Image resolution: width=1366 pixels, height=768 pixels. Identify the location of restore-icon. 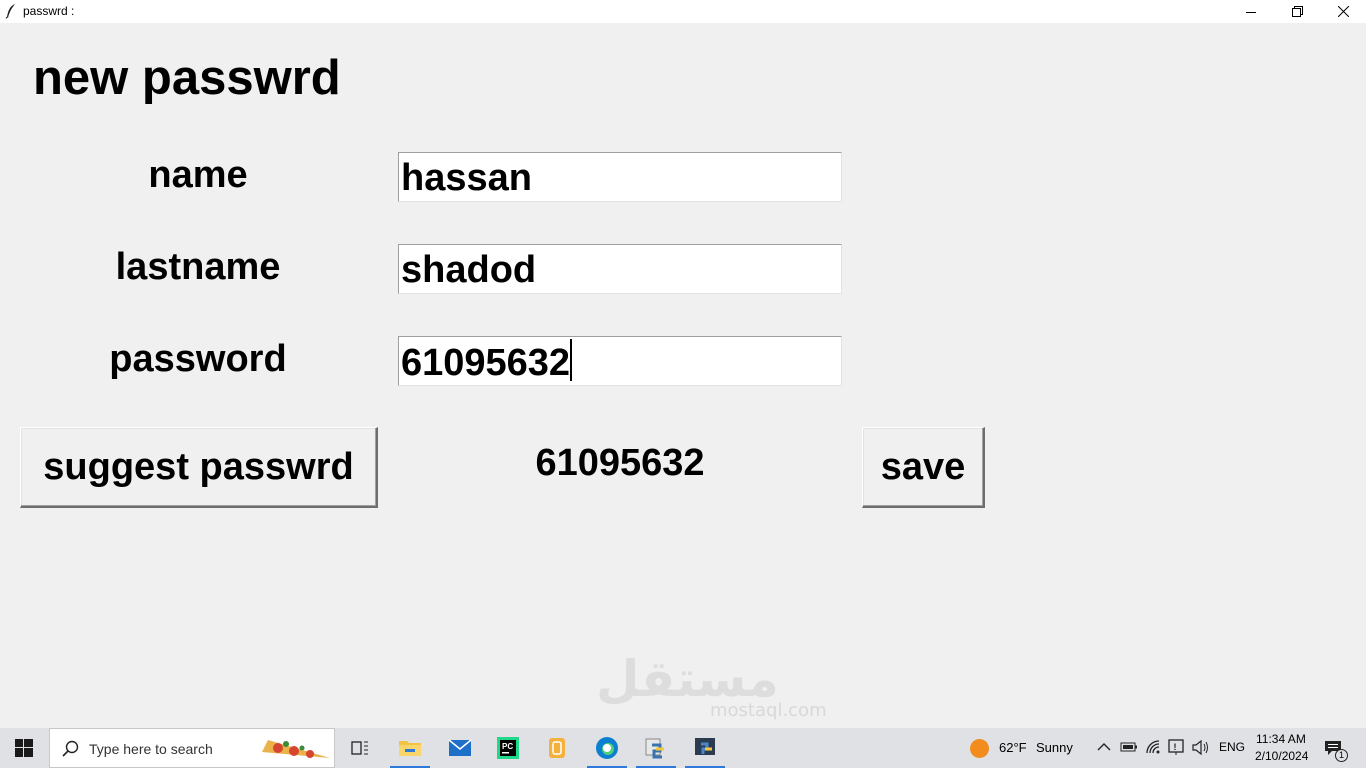
(1297, 11).